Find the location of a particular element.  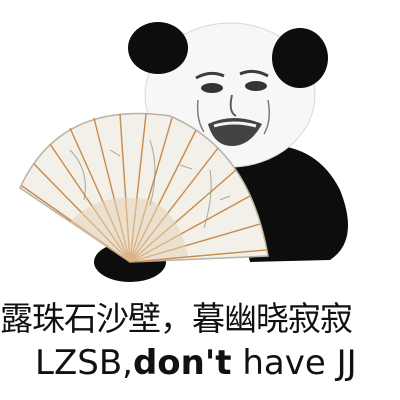

caption-english-suffix: have JJ is located at coordinates (294, 363).